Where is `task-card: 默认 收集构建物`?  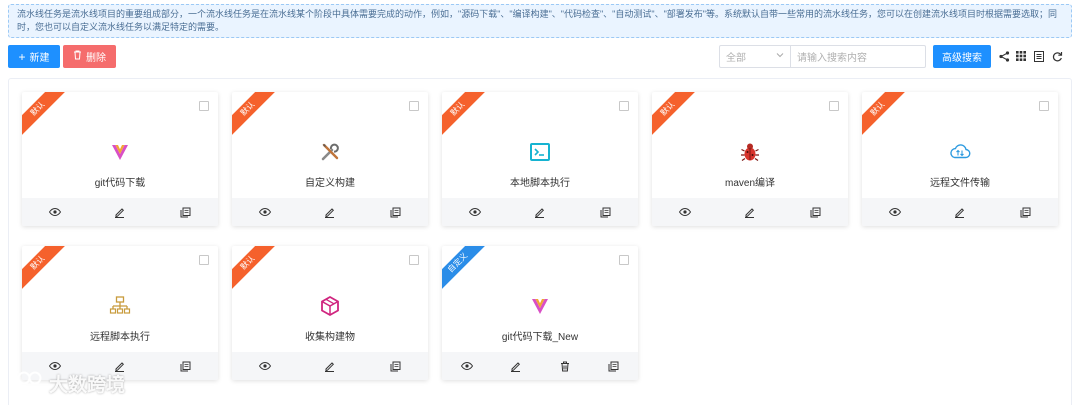
task-card: 默认 收集构建物 is located at coordinates (330, 313).